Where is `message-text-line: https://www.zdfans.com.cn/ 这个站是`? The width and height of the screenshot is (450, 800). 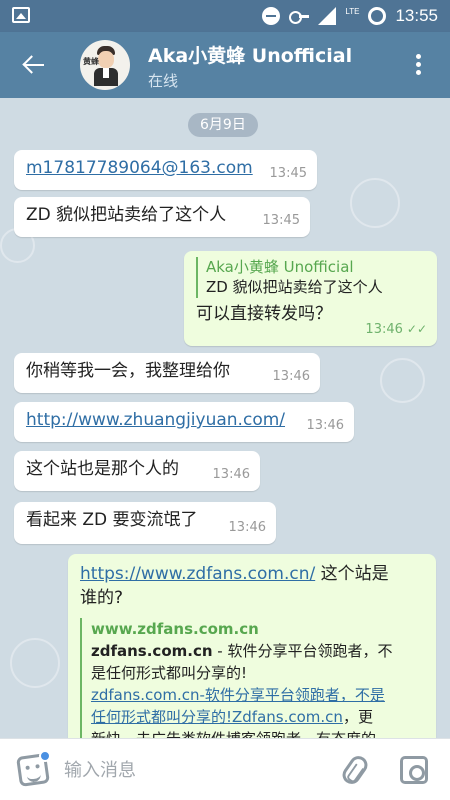 message-text-line: https://www.zdfans.com.cn/ 这个站是 is located at coordinates (234, 574).